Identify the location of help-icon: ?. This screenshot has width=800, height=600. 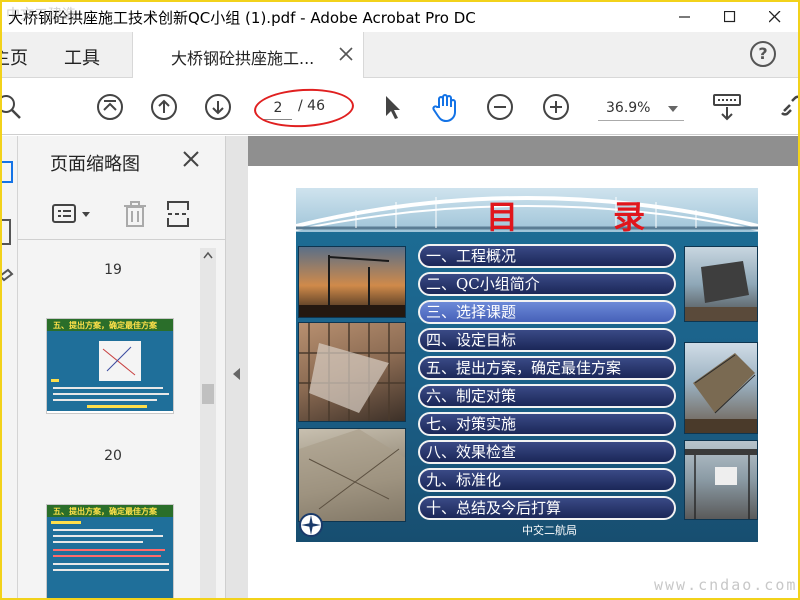
(763, 54).